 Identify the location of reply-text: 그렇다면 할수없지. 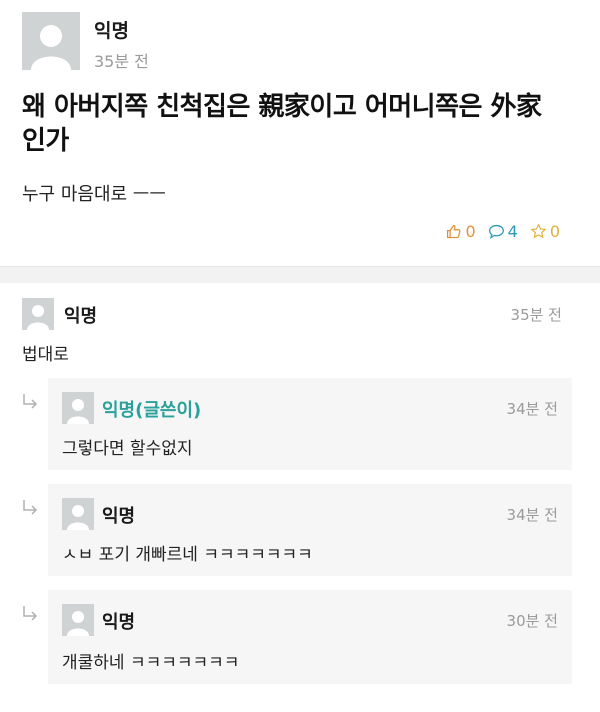
(127, 449).